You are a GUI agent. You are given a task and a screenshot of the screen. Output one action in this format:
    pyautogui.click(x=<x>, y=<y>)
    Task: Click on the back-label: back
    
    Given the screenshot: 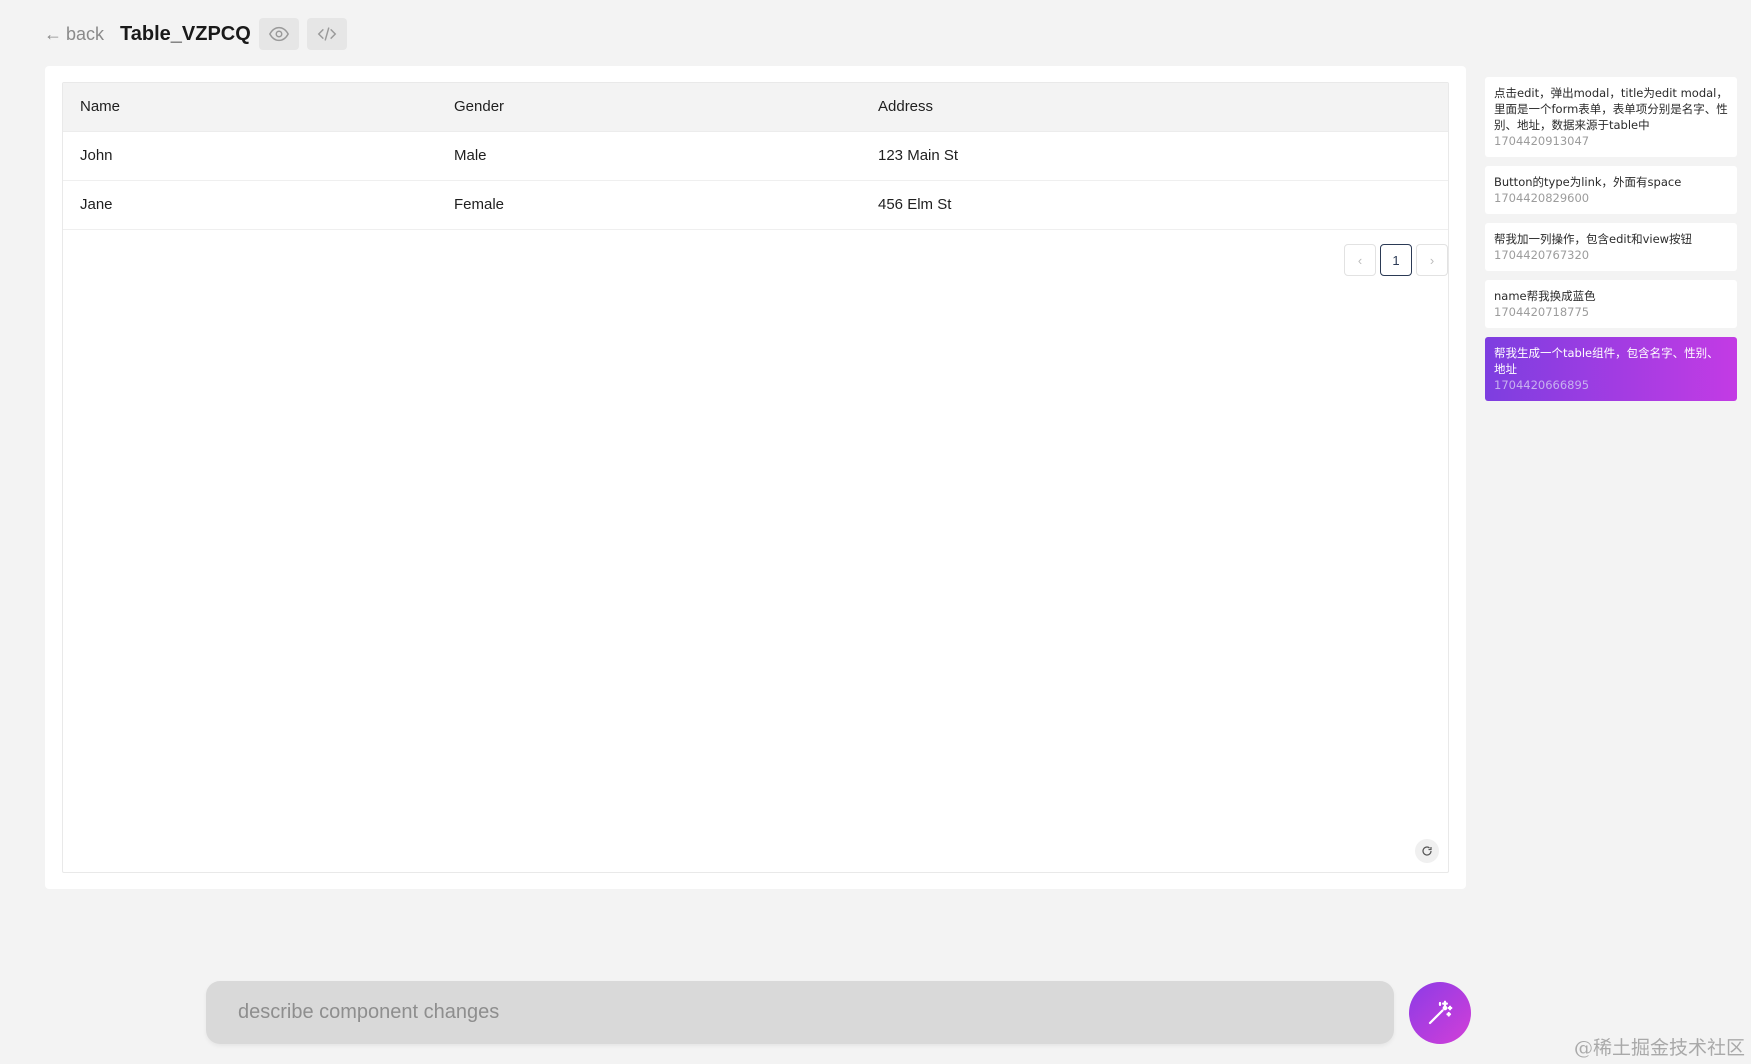 What is the action you would take?
    pyautogui.click(x=85, y=33)
    